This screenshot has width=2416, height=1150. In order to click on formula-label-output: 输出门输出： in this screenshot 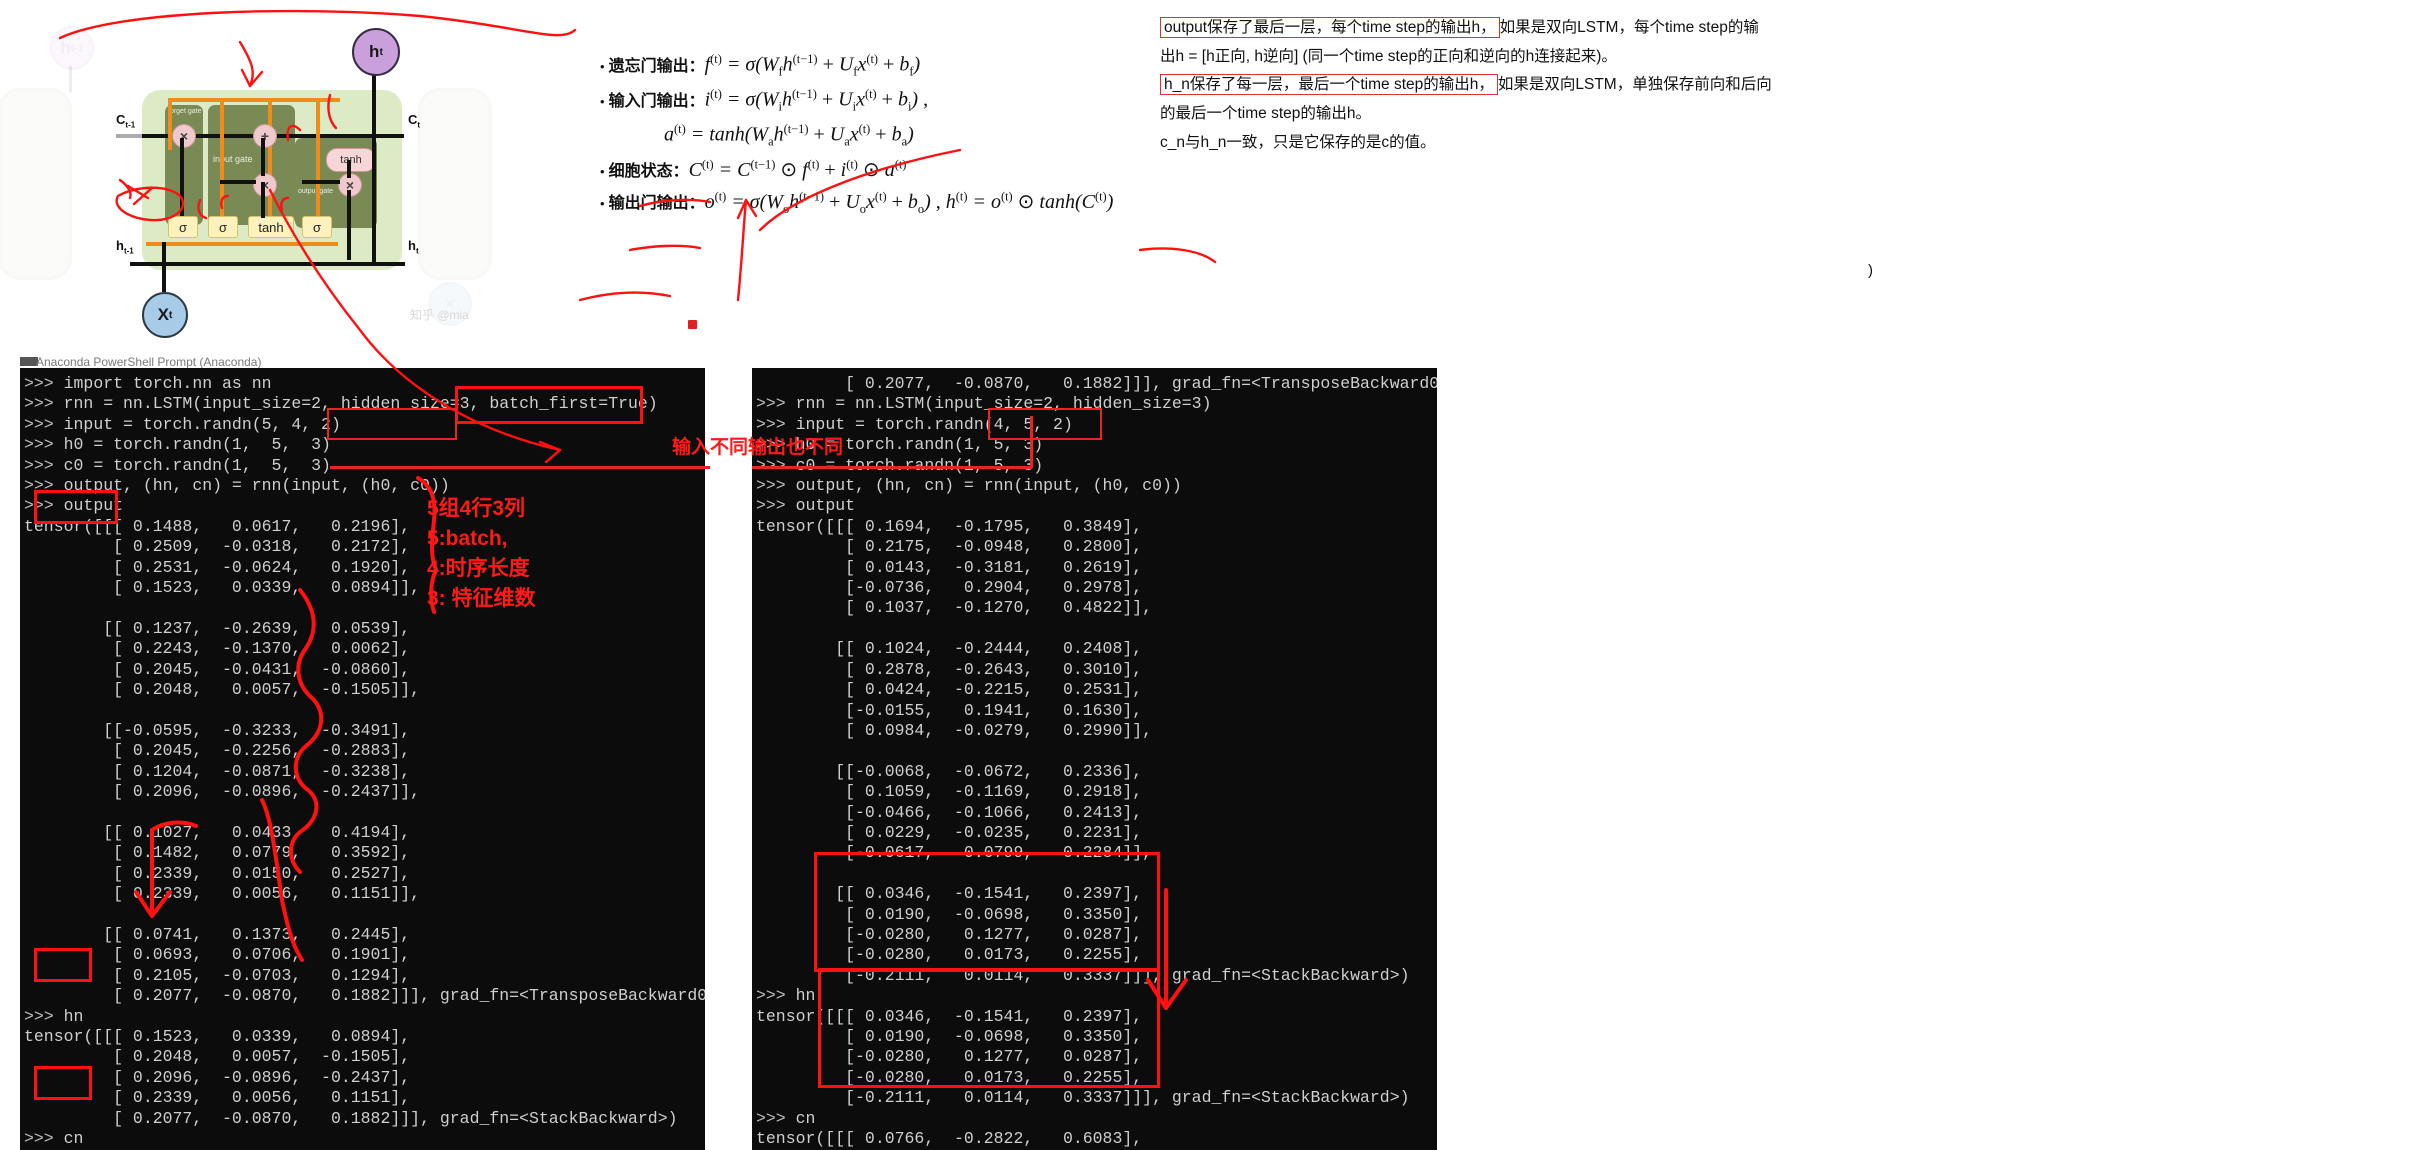, I will do `click(656, 203)`.